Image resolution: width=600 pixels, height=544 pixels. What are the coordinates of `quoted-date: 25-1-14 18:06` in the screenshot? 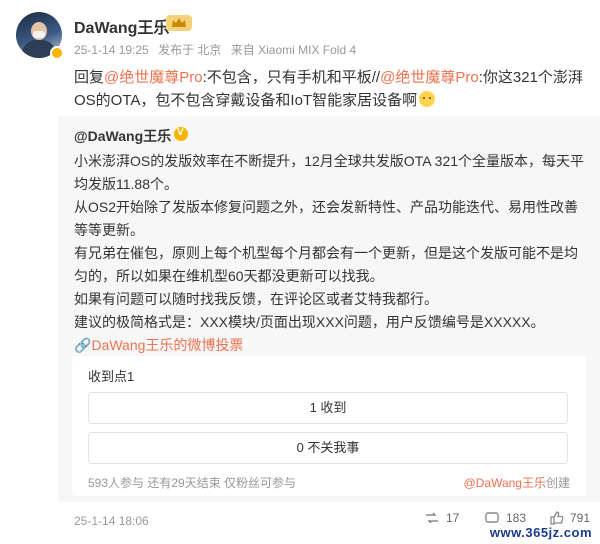 It's located at (111, 521).